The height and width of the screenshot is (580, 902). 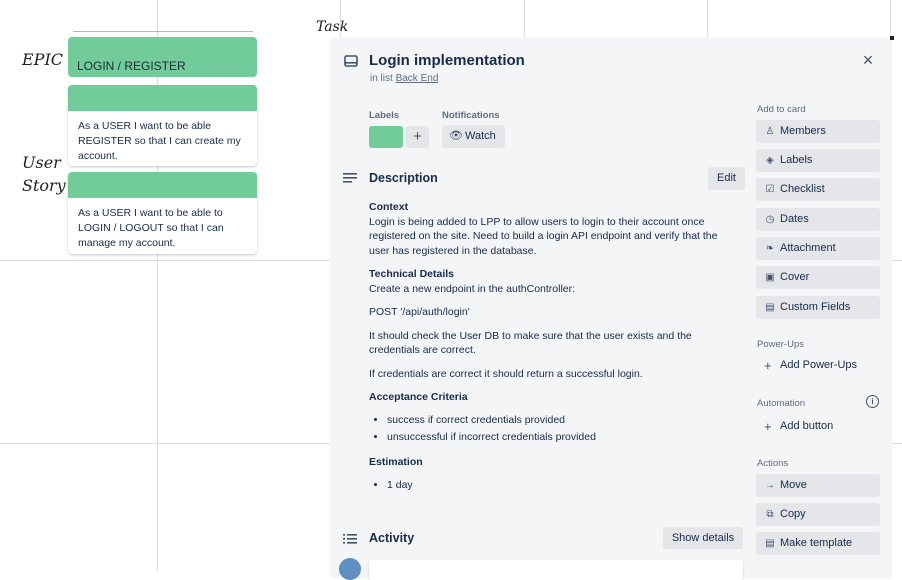 I want to click on custom-fields-label: Custom Fields, so click(x=815, y=307).